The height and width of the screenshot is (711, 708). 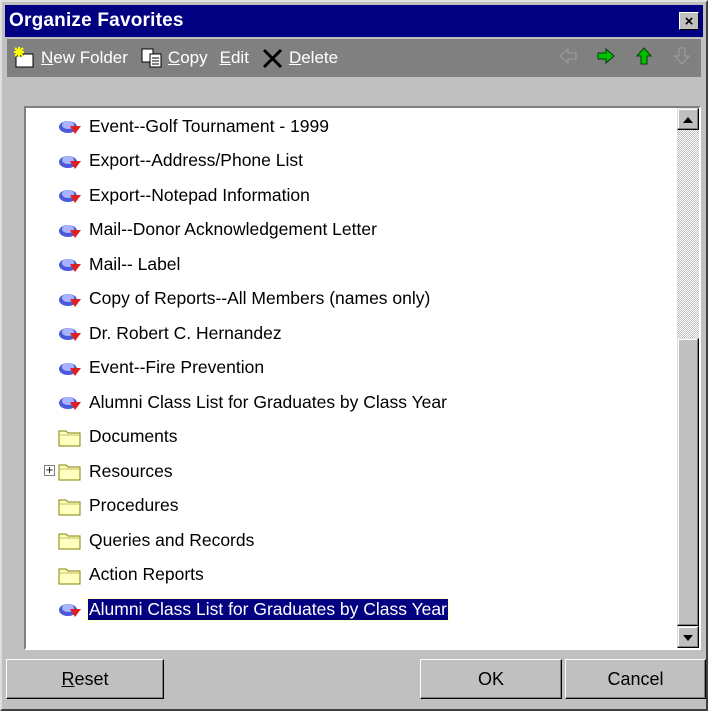 I want to click on expand-toggle: +, so click(x=49, y=470).